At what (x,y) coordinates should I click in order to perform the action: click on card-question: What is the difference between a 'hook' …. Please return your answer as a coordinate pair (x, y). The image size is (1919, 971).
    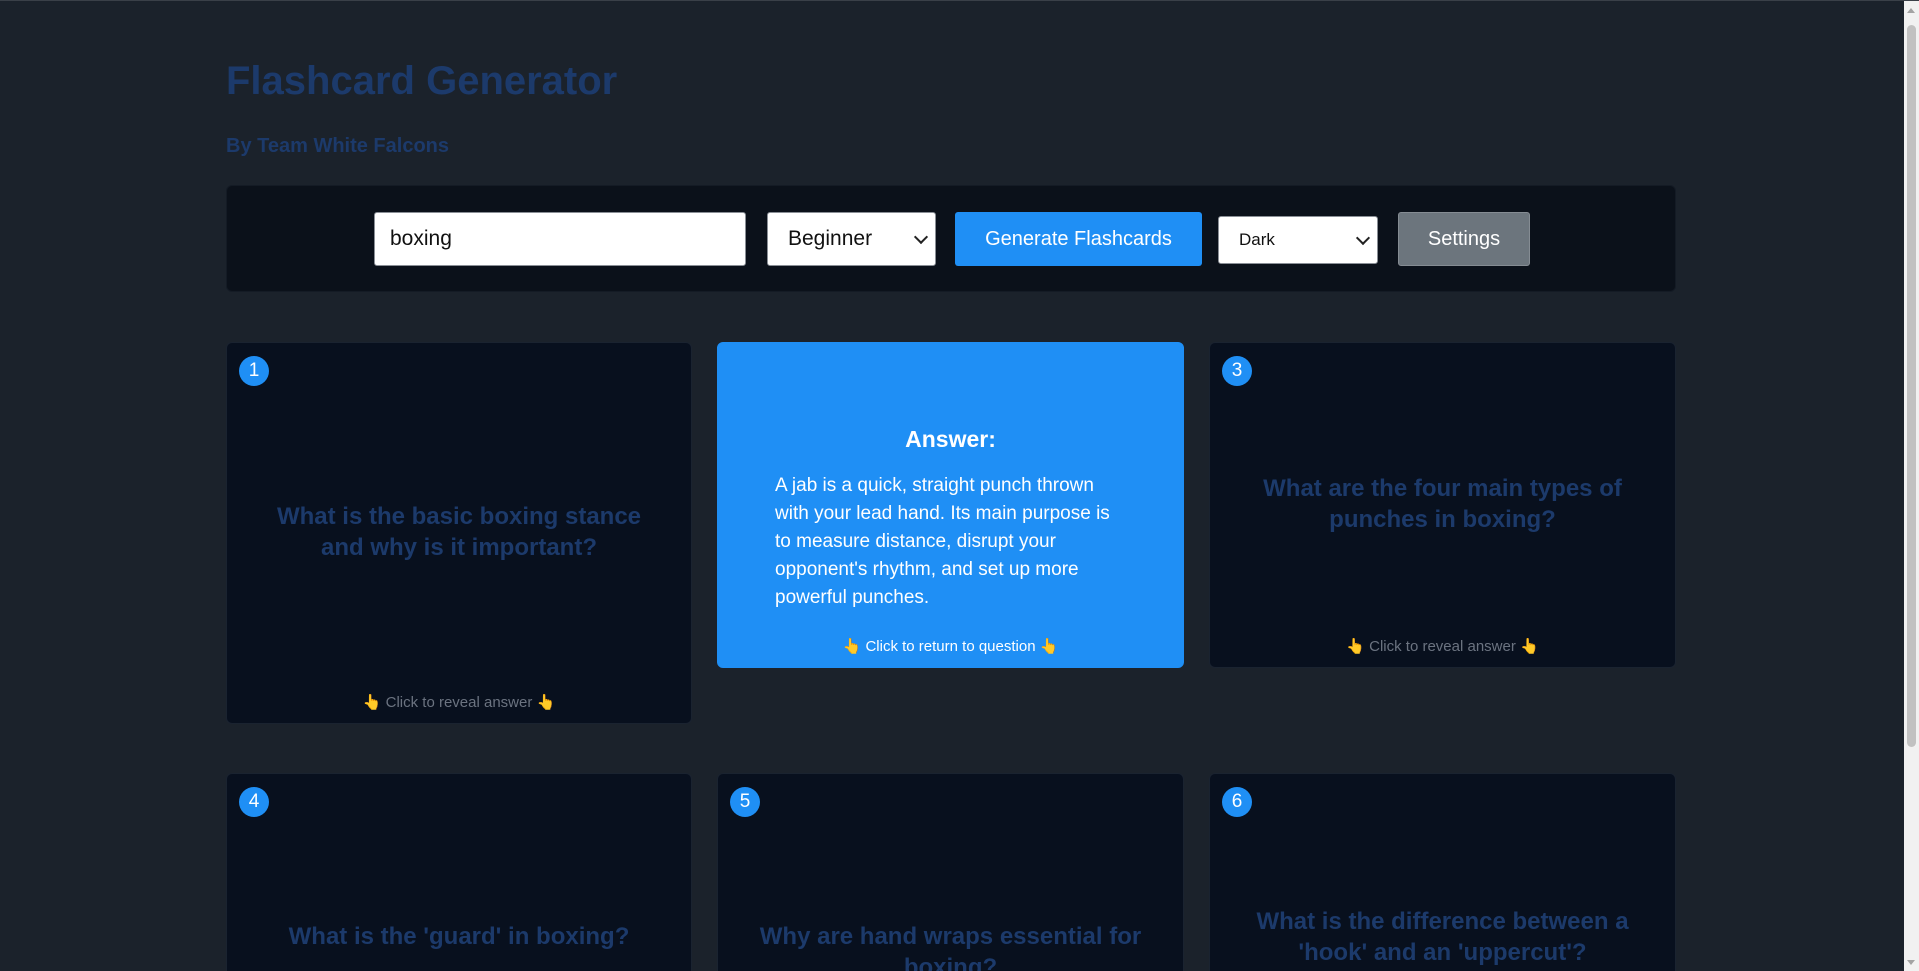
    Looking at the image, I should click on (1442, 937).